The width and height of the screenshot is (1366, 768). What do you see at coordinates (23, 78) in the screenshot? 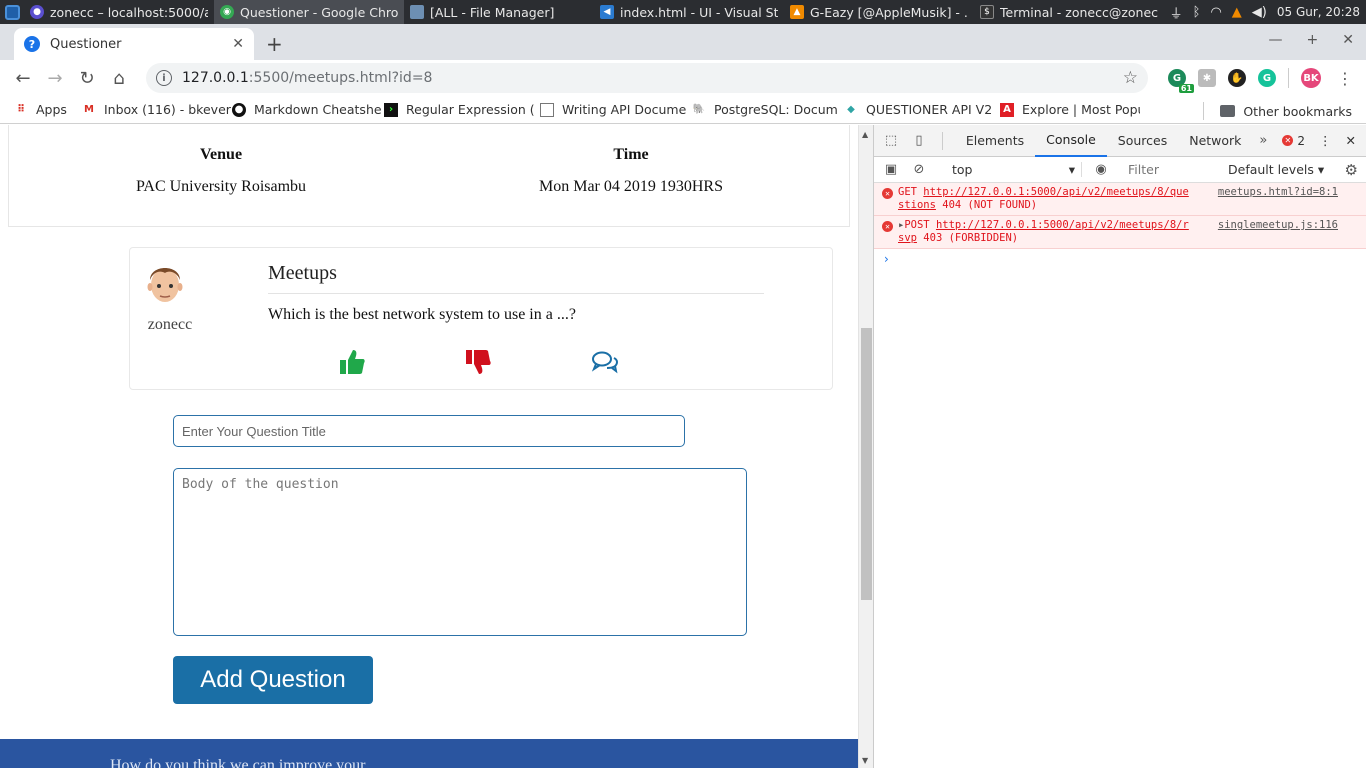
I see `back-button: ←` at bounding box center [23, 78].